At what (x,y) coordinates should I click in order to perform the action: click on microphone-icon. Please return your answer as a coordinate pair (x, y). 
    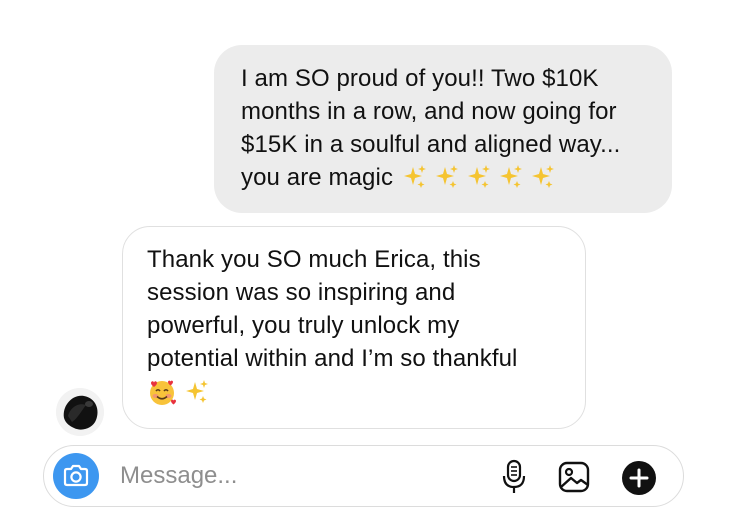
    Looking at the image, I should click on (514, 476).